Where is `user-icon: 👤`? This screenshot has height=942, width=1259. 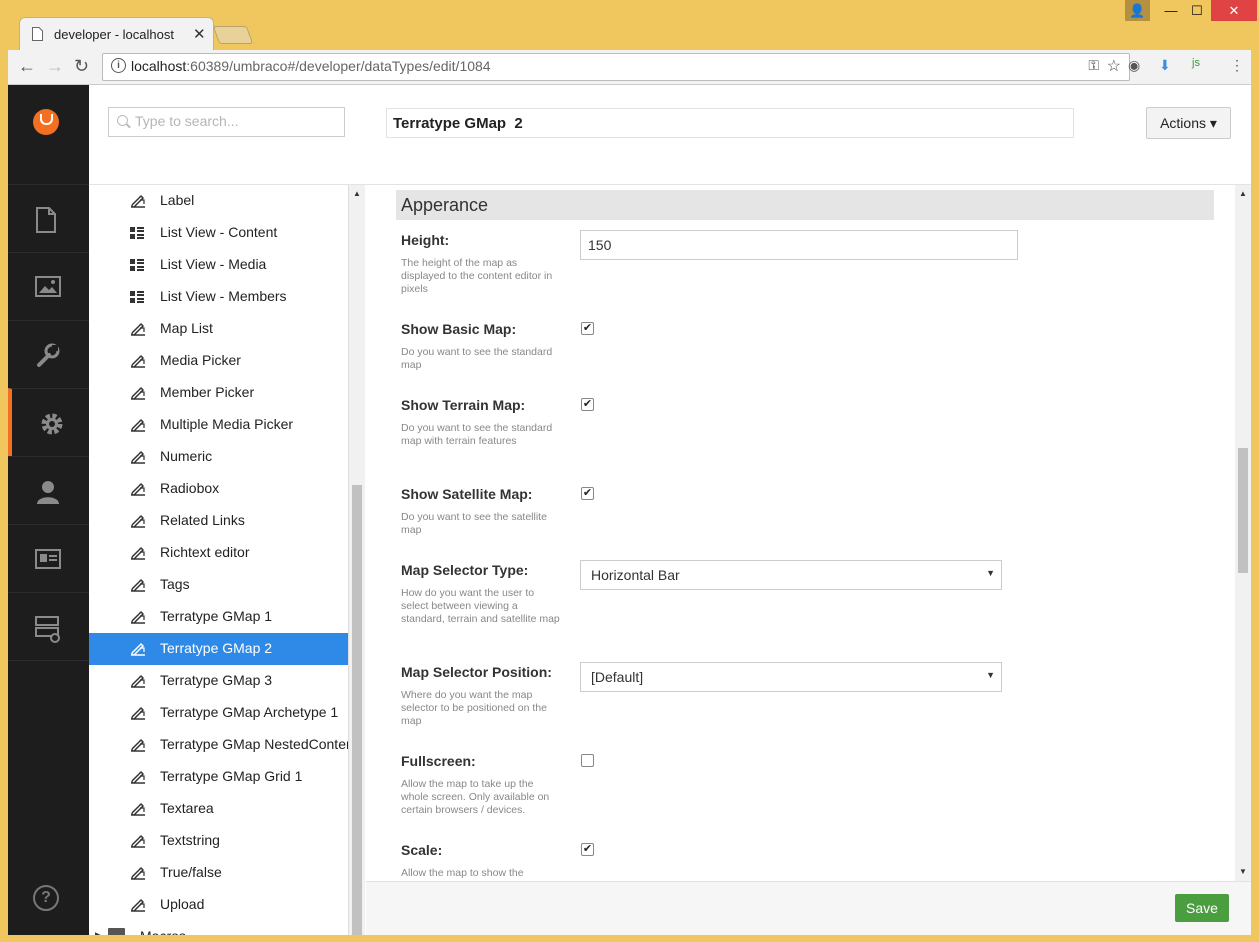
user-icon: 👤 is located at coordinates (1137, 10).